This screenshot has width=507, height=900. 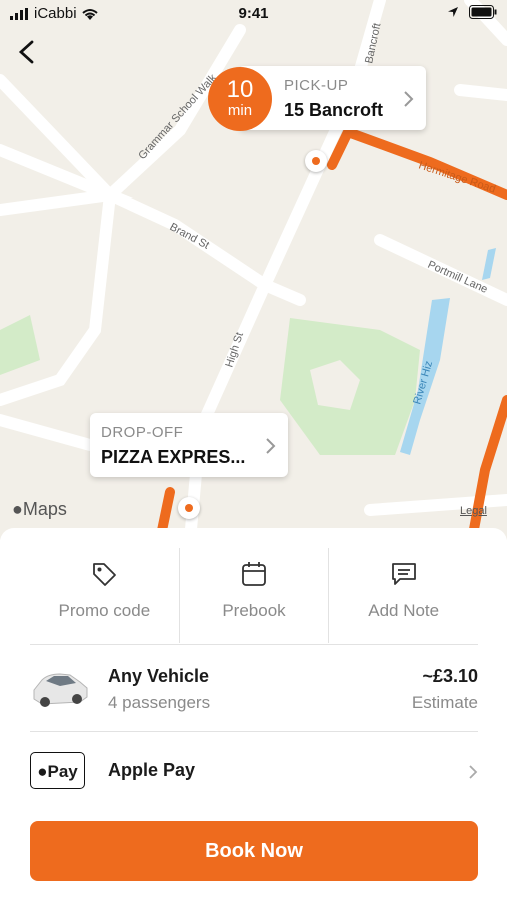 What do you see at coordinates (62, 771) in the screenshot?
I see `apple-pay-badge-text: Pay` at bounding box center [62, 771].